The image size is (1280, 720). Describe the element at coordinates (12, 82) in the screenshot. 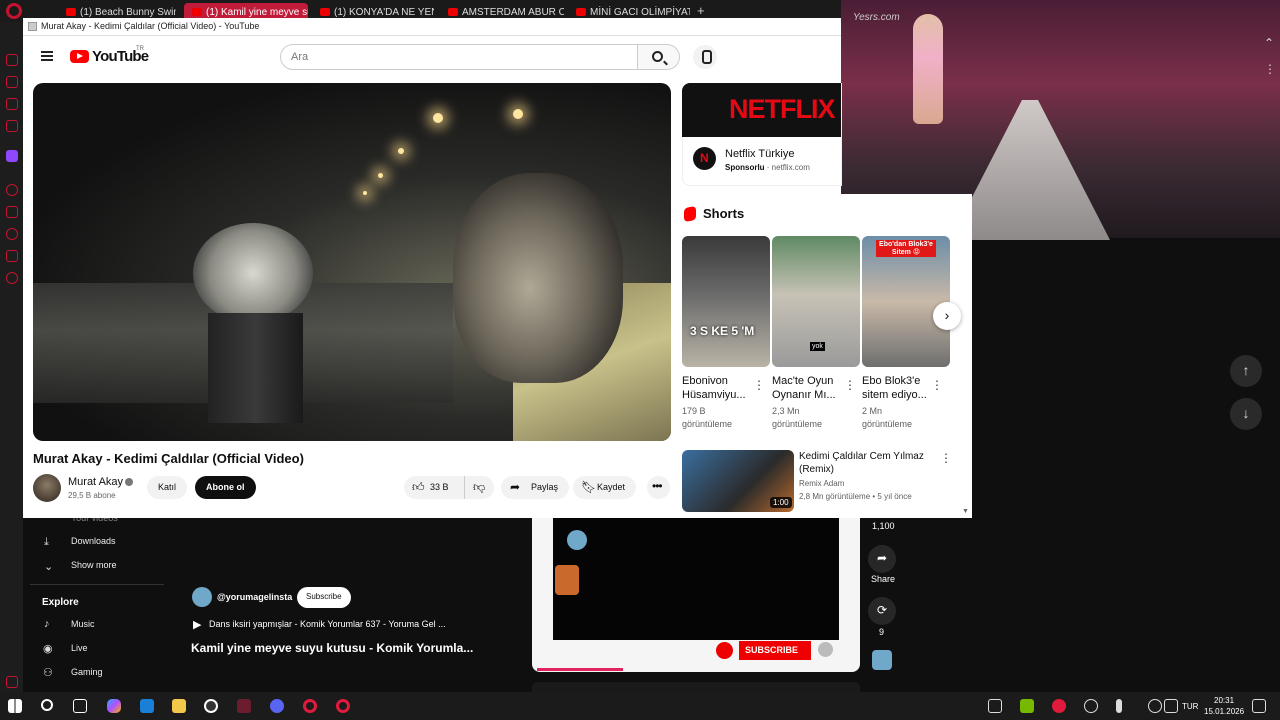

I see `bag-icon` at that location.